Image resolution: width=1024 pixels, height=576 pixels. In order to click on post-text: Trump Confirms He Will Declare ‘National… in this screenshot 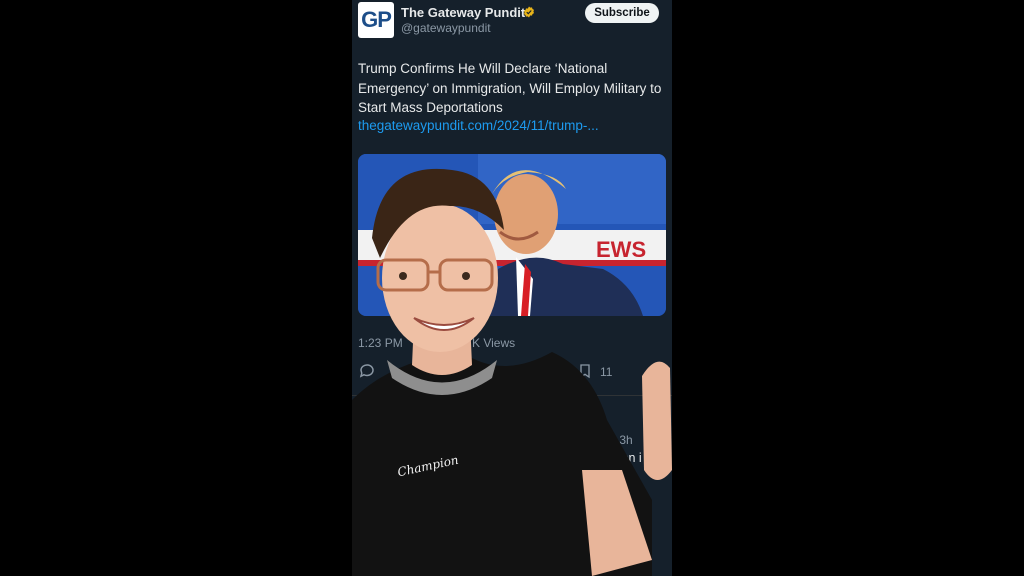, I will do `click(510, 88)`.